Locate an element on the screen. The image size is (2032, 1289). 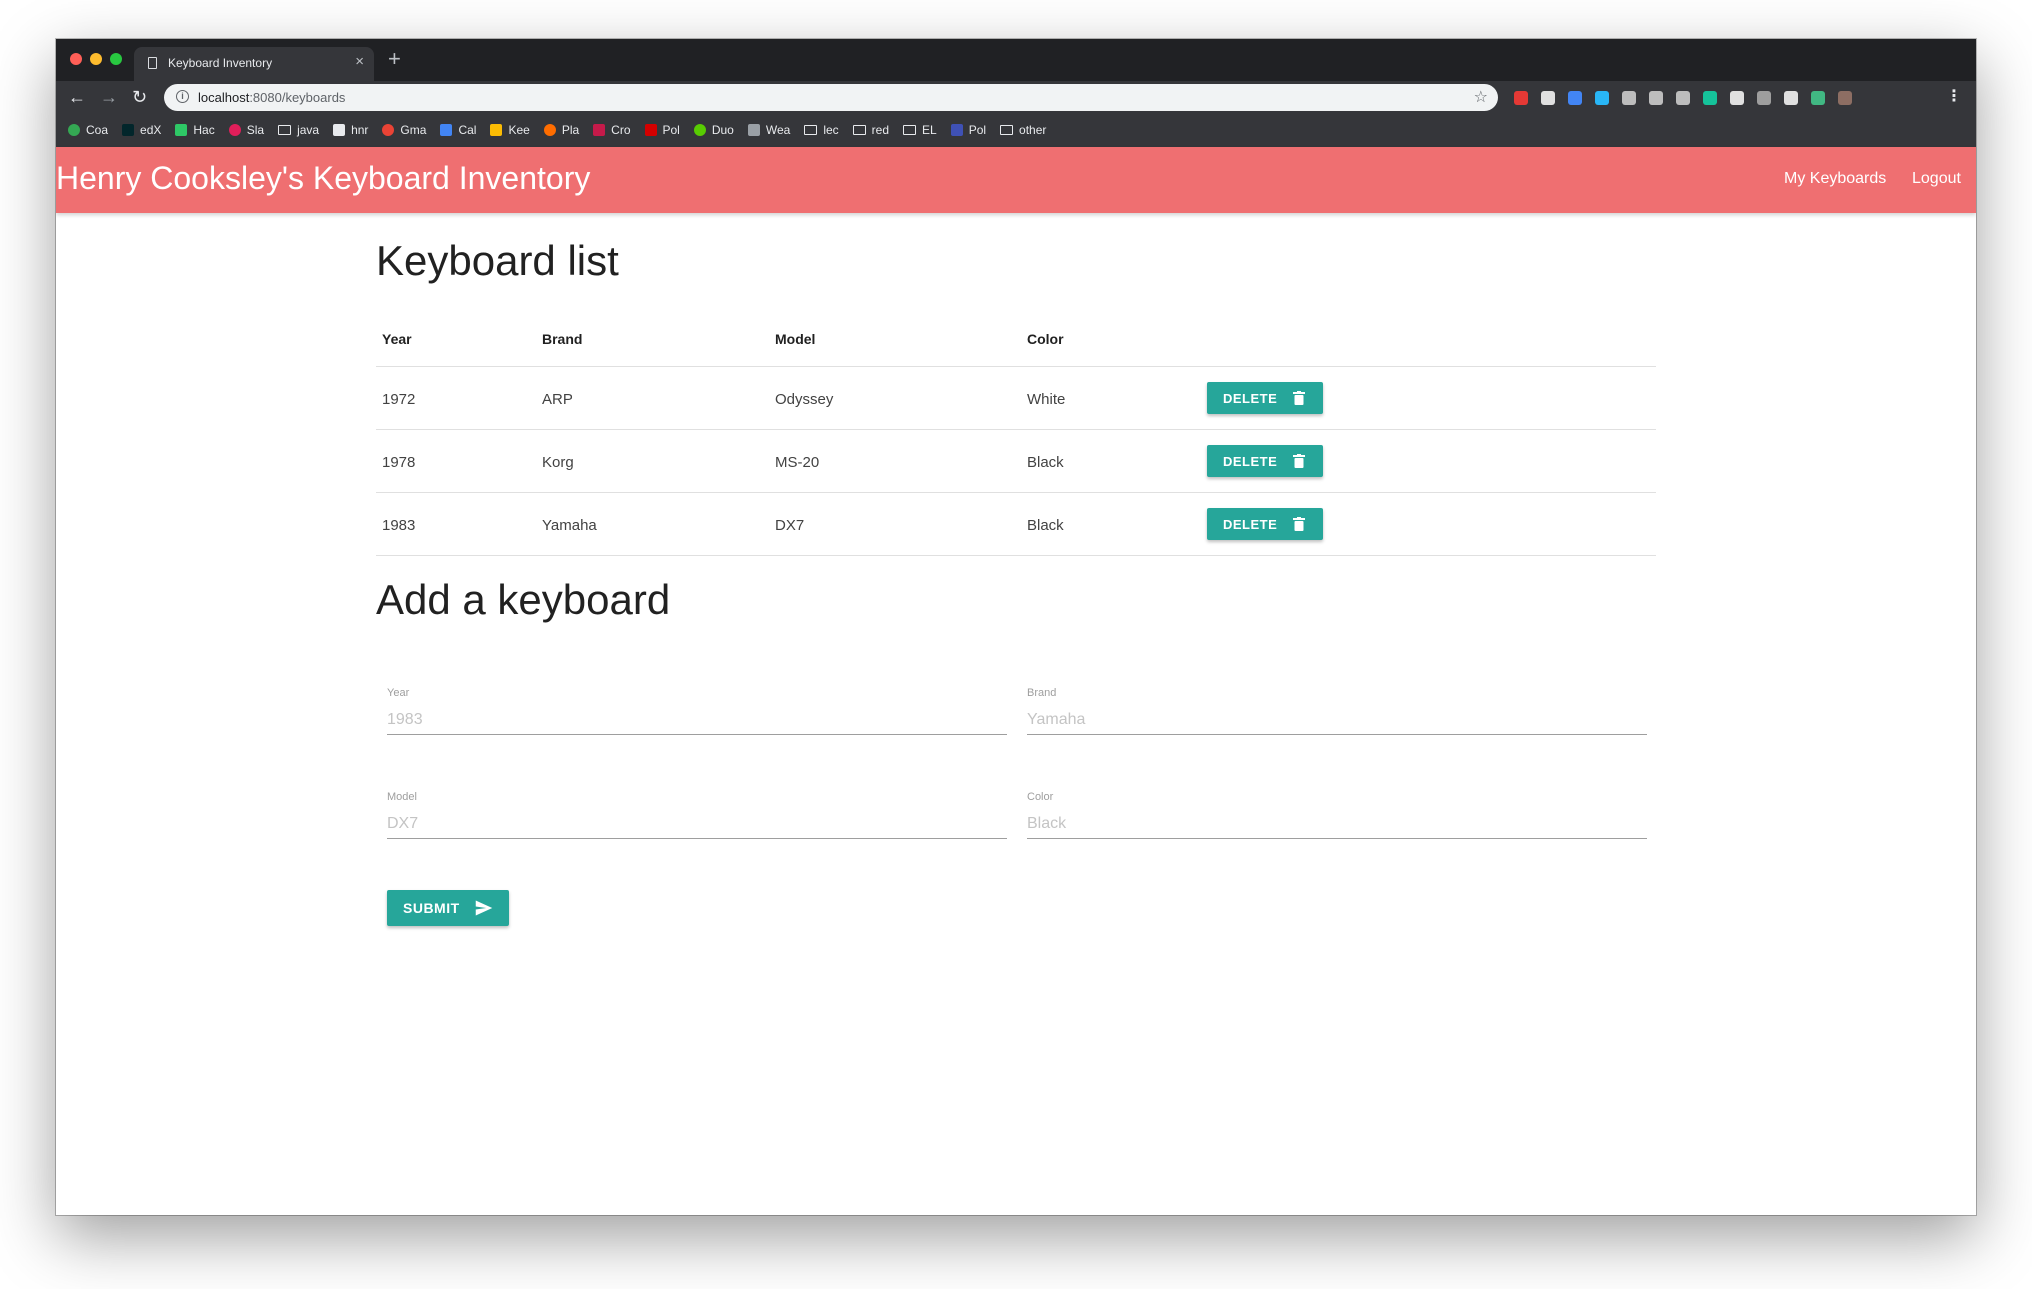
nav-logout-link: Logout is located at coordinates (1936, 179).